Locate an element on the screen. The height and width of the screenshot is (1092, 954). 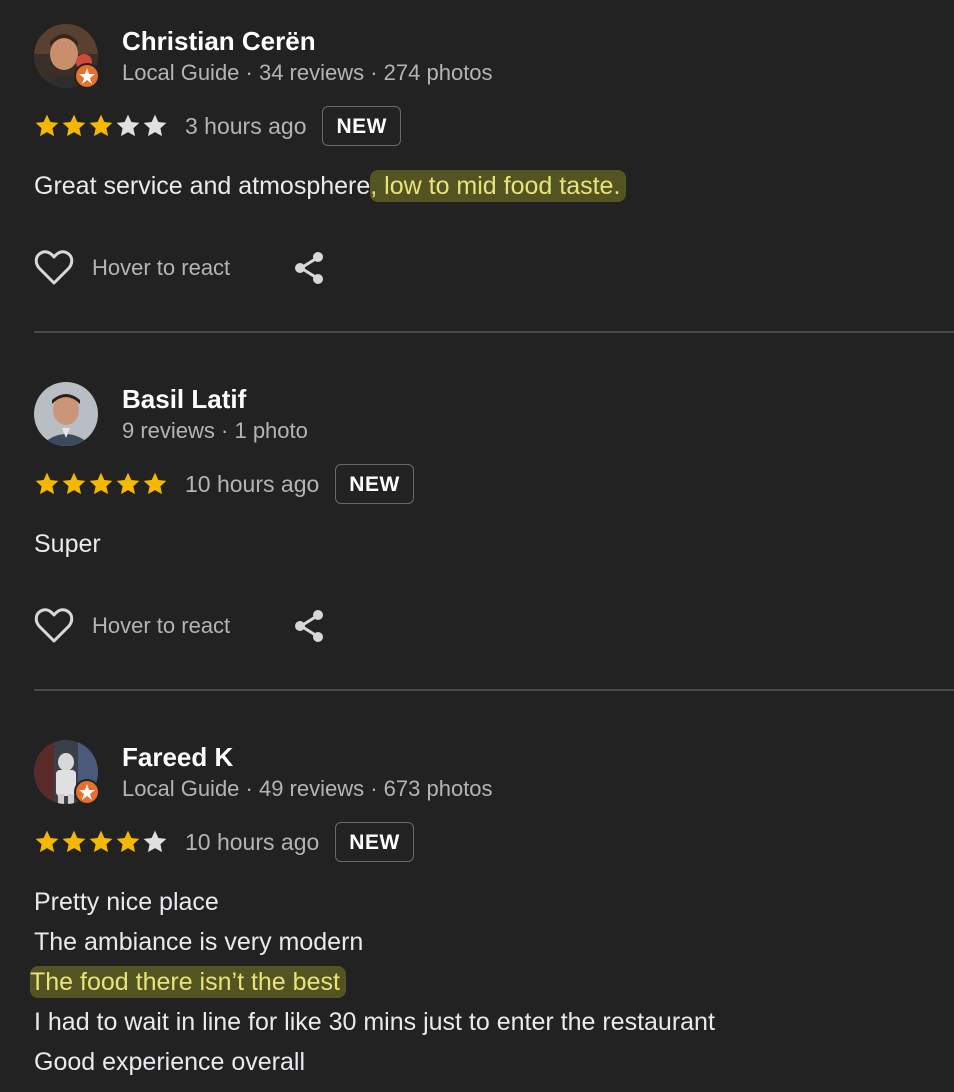
review-text-plain: Super is located at coordinates (67, 544).